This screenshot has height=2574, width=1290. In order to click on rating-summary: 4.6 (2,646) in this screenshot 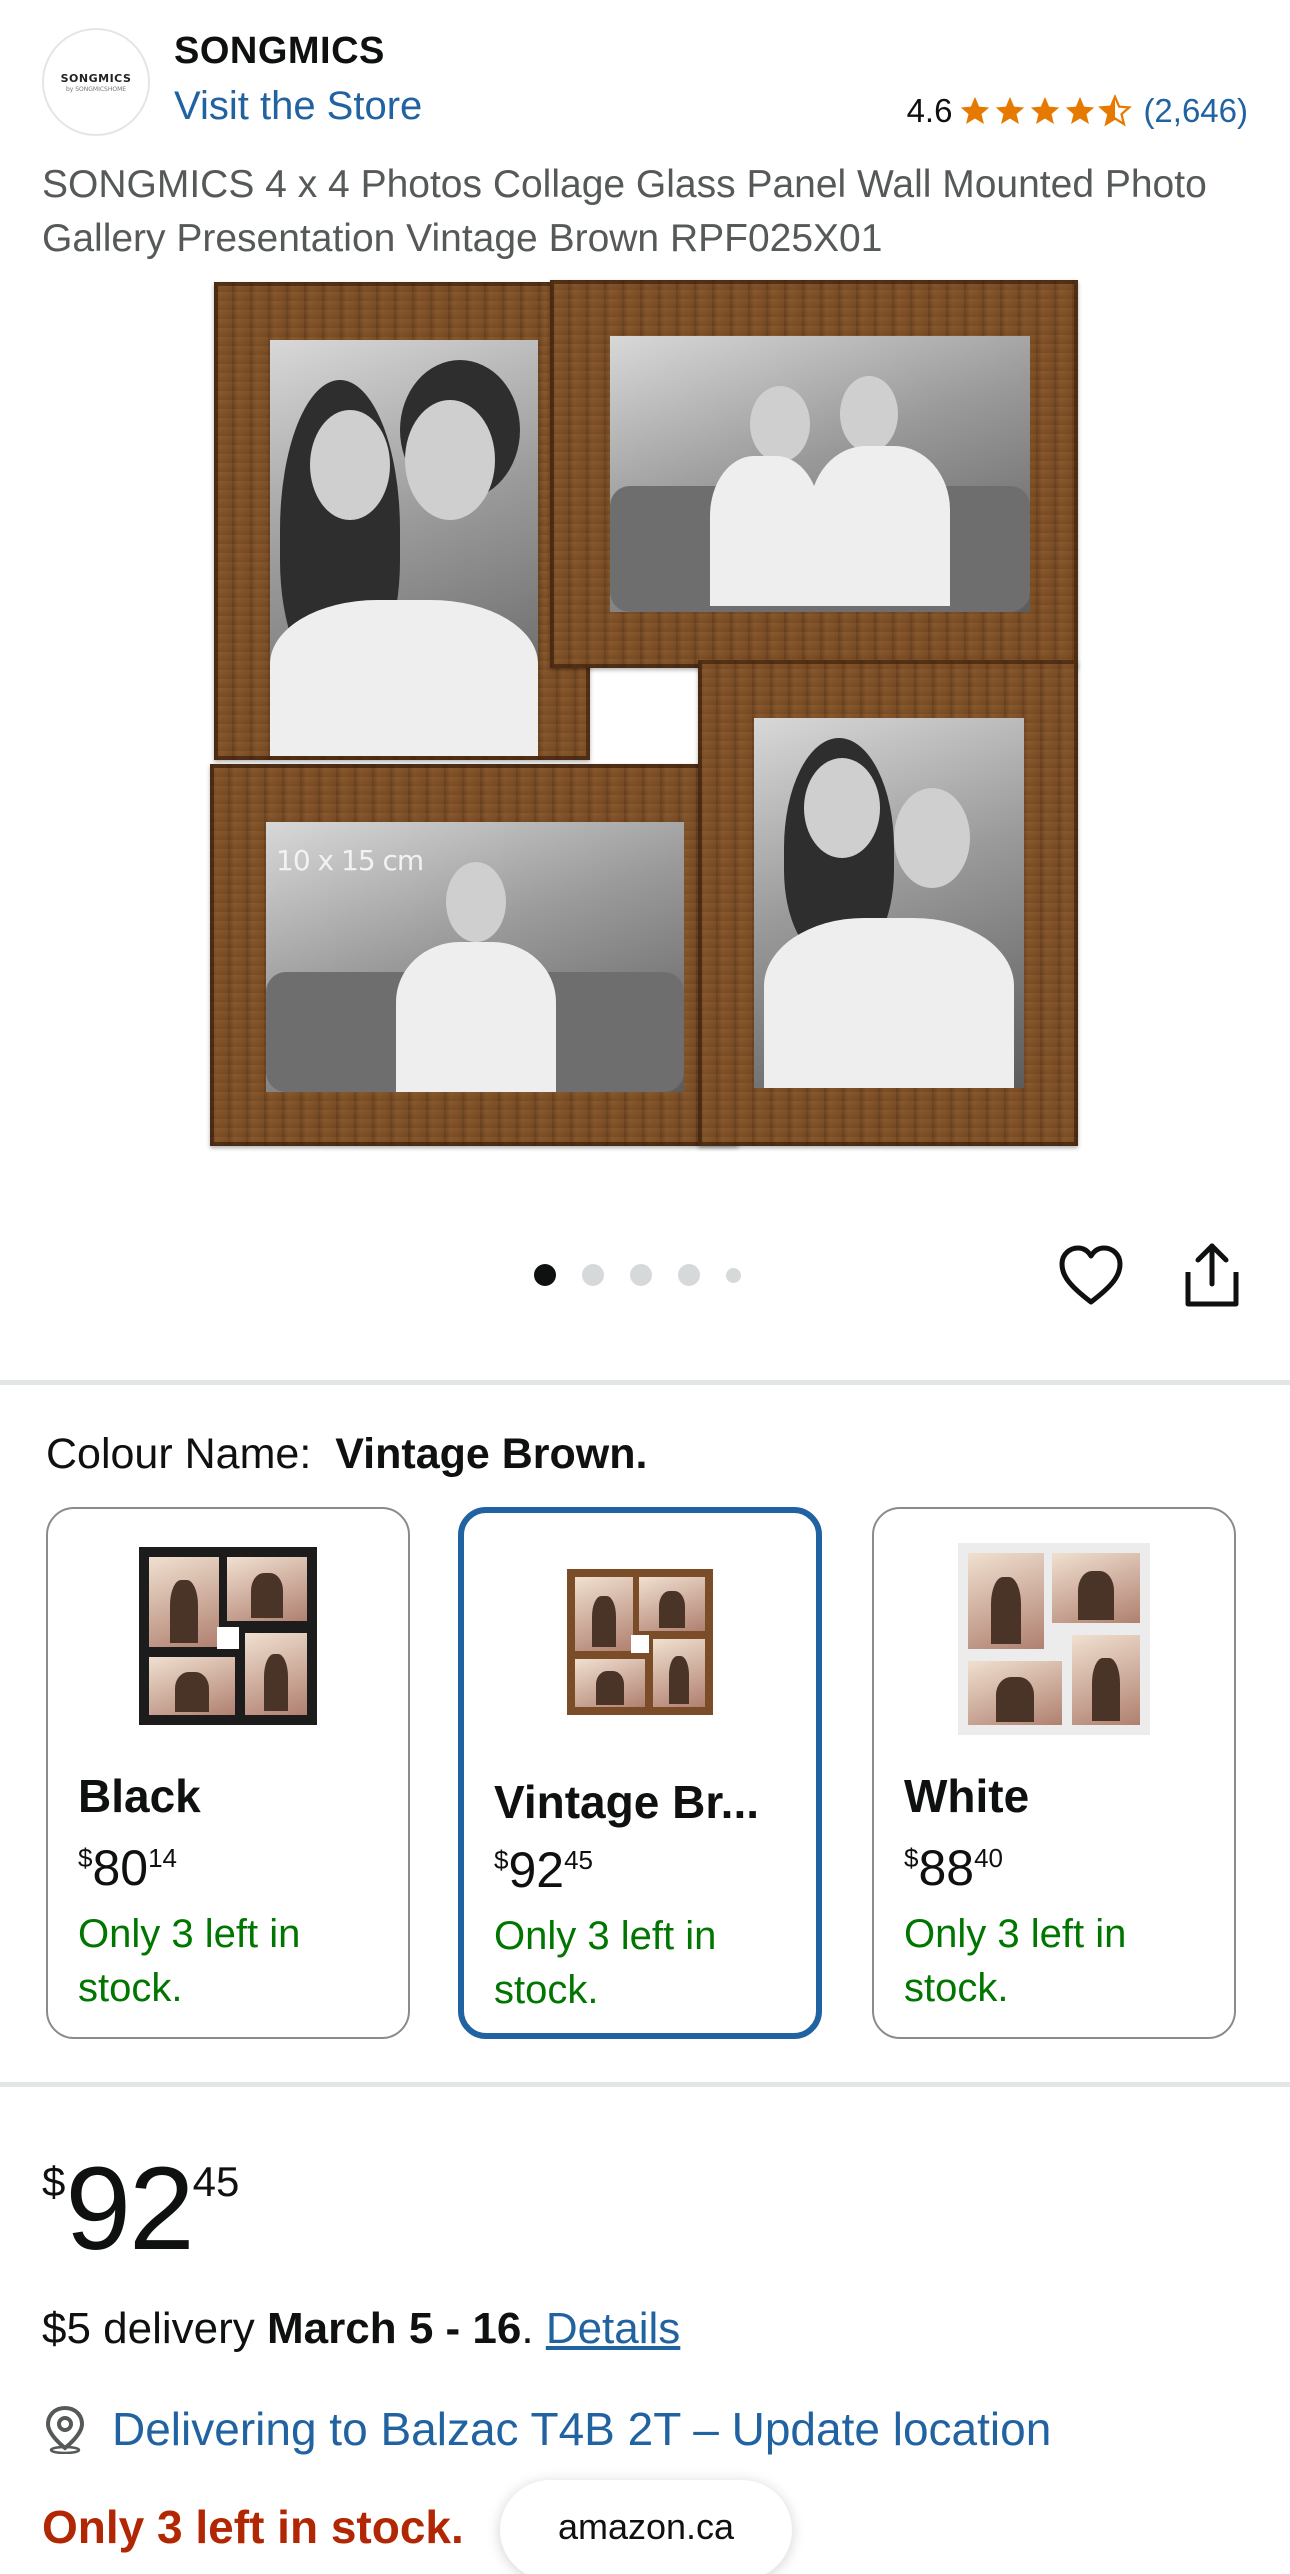, I will do `click(1077, 111)`.